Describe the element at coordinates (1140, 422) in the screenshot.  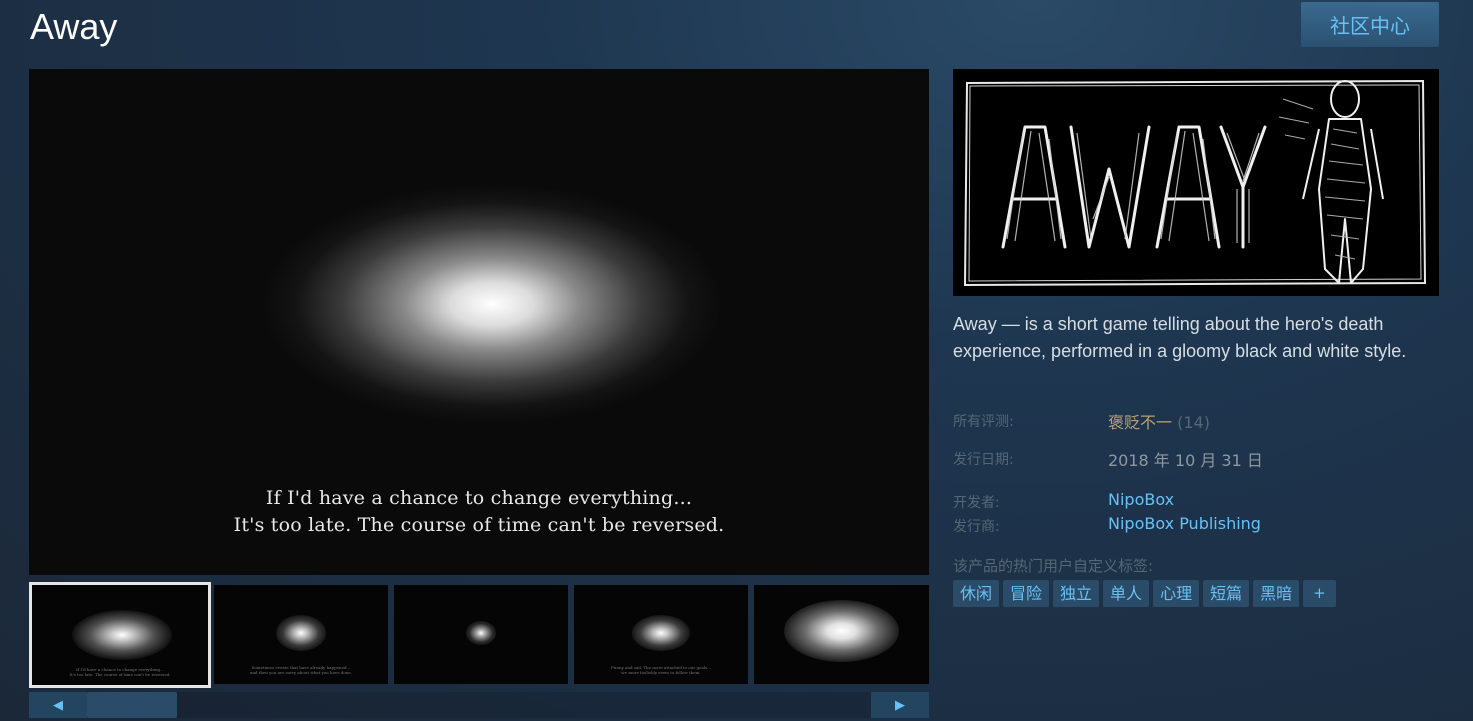
I see `reviews-value: 褒贬不一` at that location.